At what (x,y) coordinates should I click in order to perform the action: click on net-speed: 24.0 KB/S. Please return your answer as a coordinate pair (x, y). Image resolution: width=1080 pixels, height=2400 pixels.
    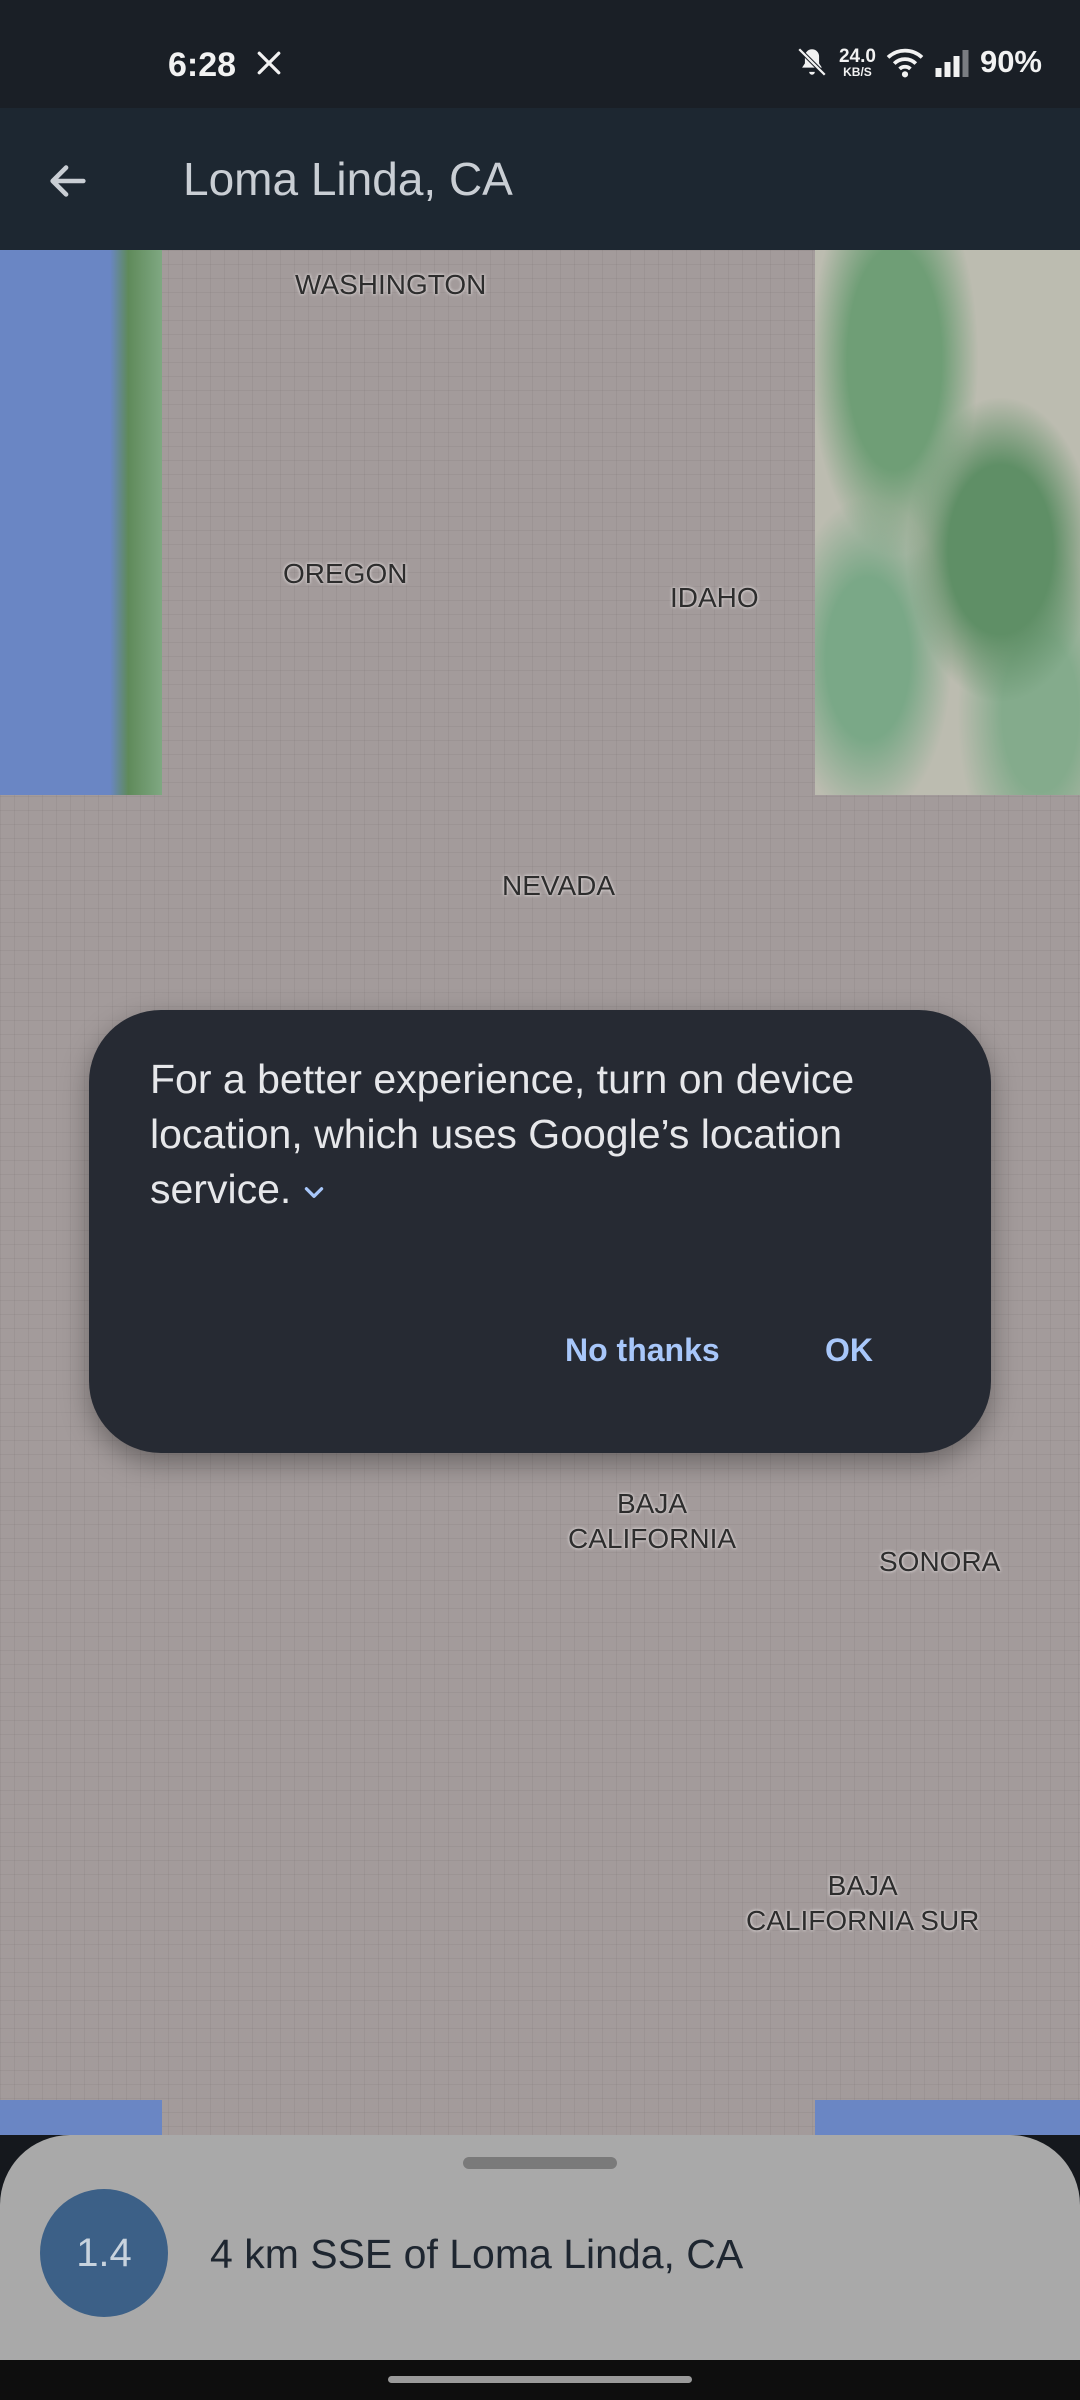
    Looking at the image, I should click on (857, 62).